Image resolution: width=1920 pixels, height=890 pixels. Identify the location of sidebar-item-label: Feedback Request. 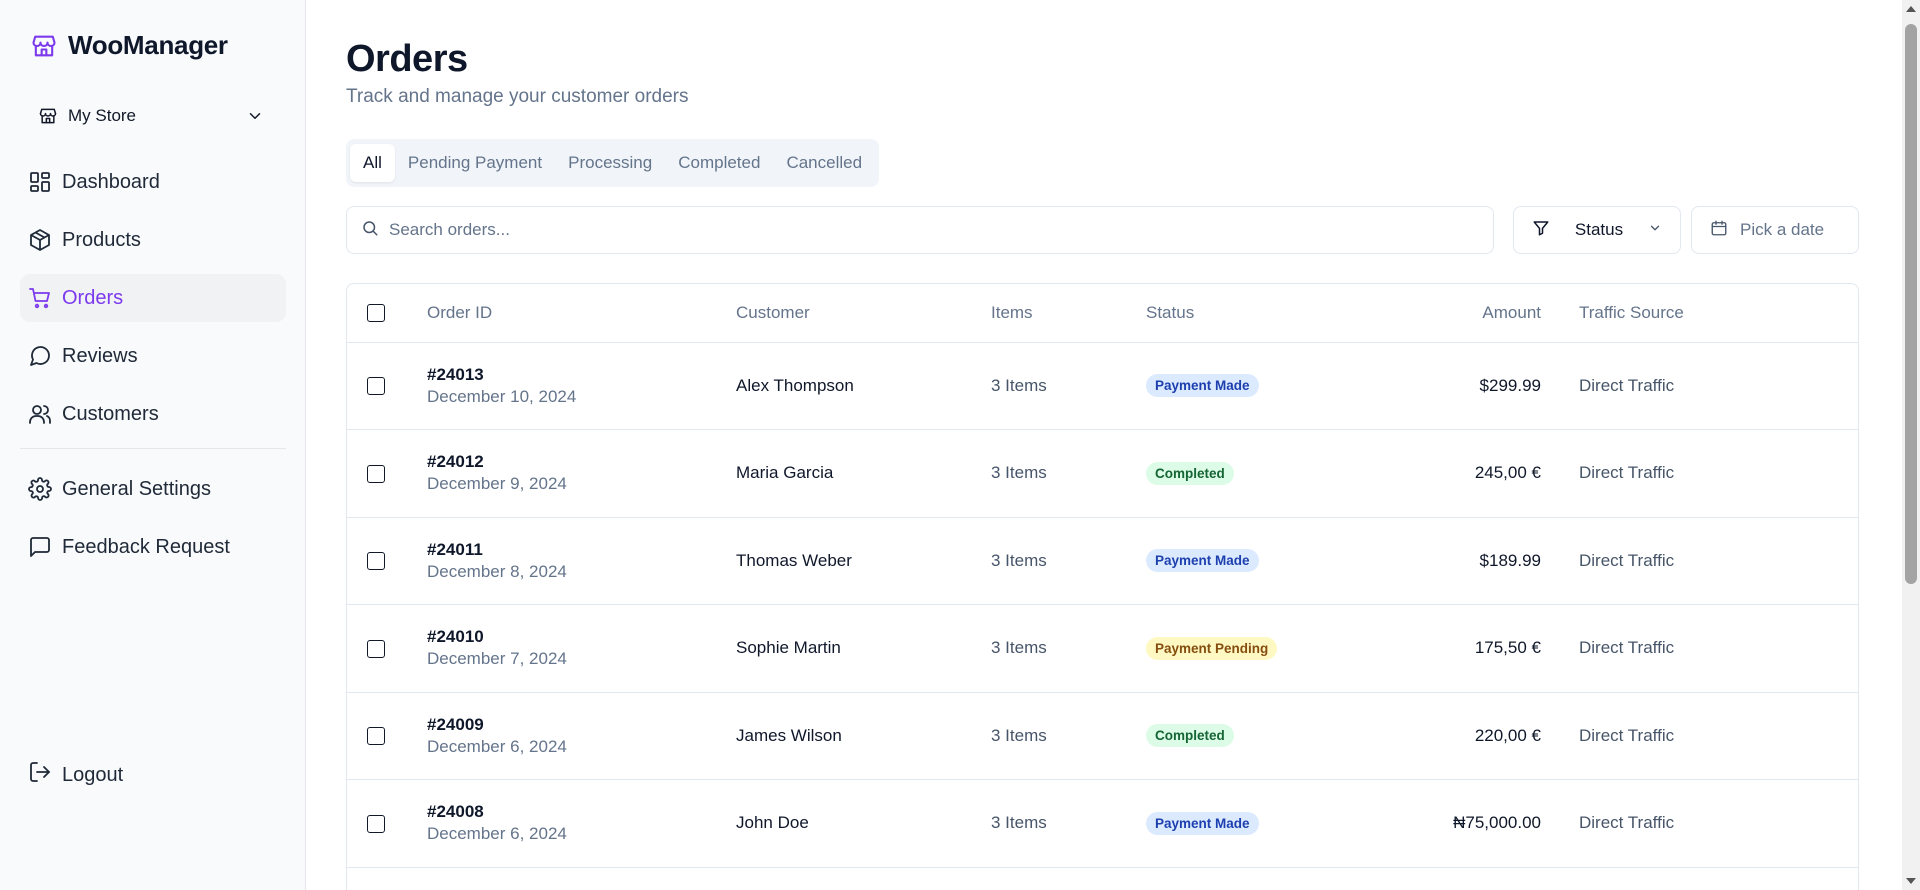
(146, 546).